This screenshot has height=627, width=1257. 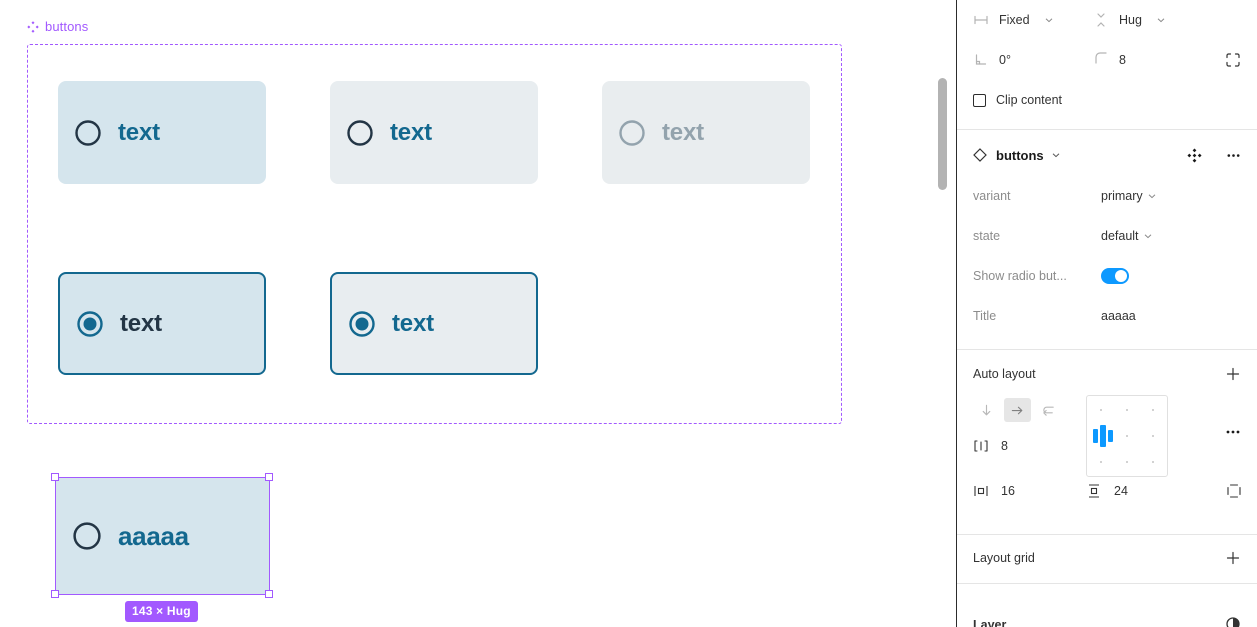 What do you see at coordinates (1129, 20) in the screenshot?
I see `height-mode-control: Hug` at bounding box center [1129, 20].